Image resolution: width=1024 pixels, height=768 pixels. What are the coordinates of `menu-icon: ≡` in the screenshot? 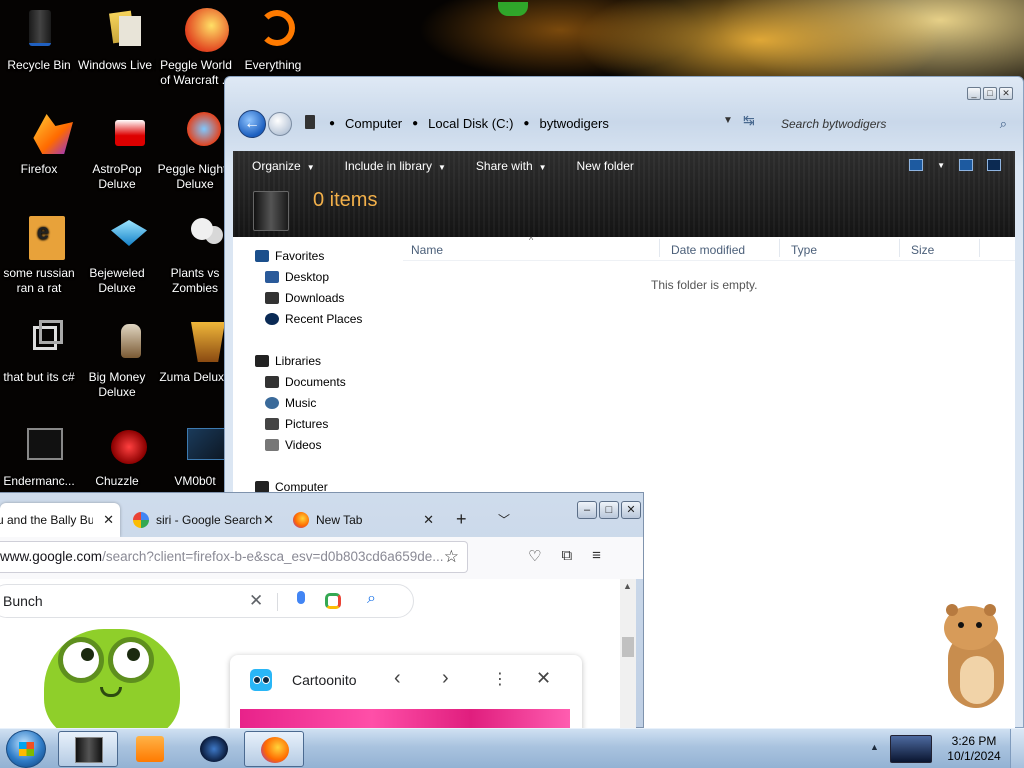 It's located at (596, 556).